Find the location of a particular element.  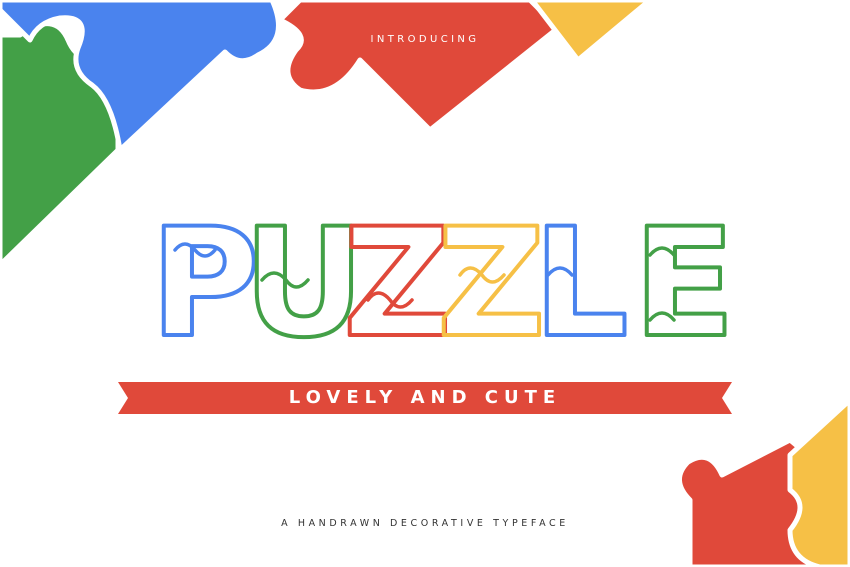

ribbon-banner is located at coordinates (425, 398).